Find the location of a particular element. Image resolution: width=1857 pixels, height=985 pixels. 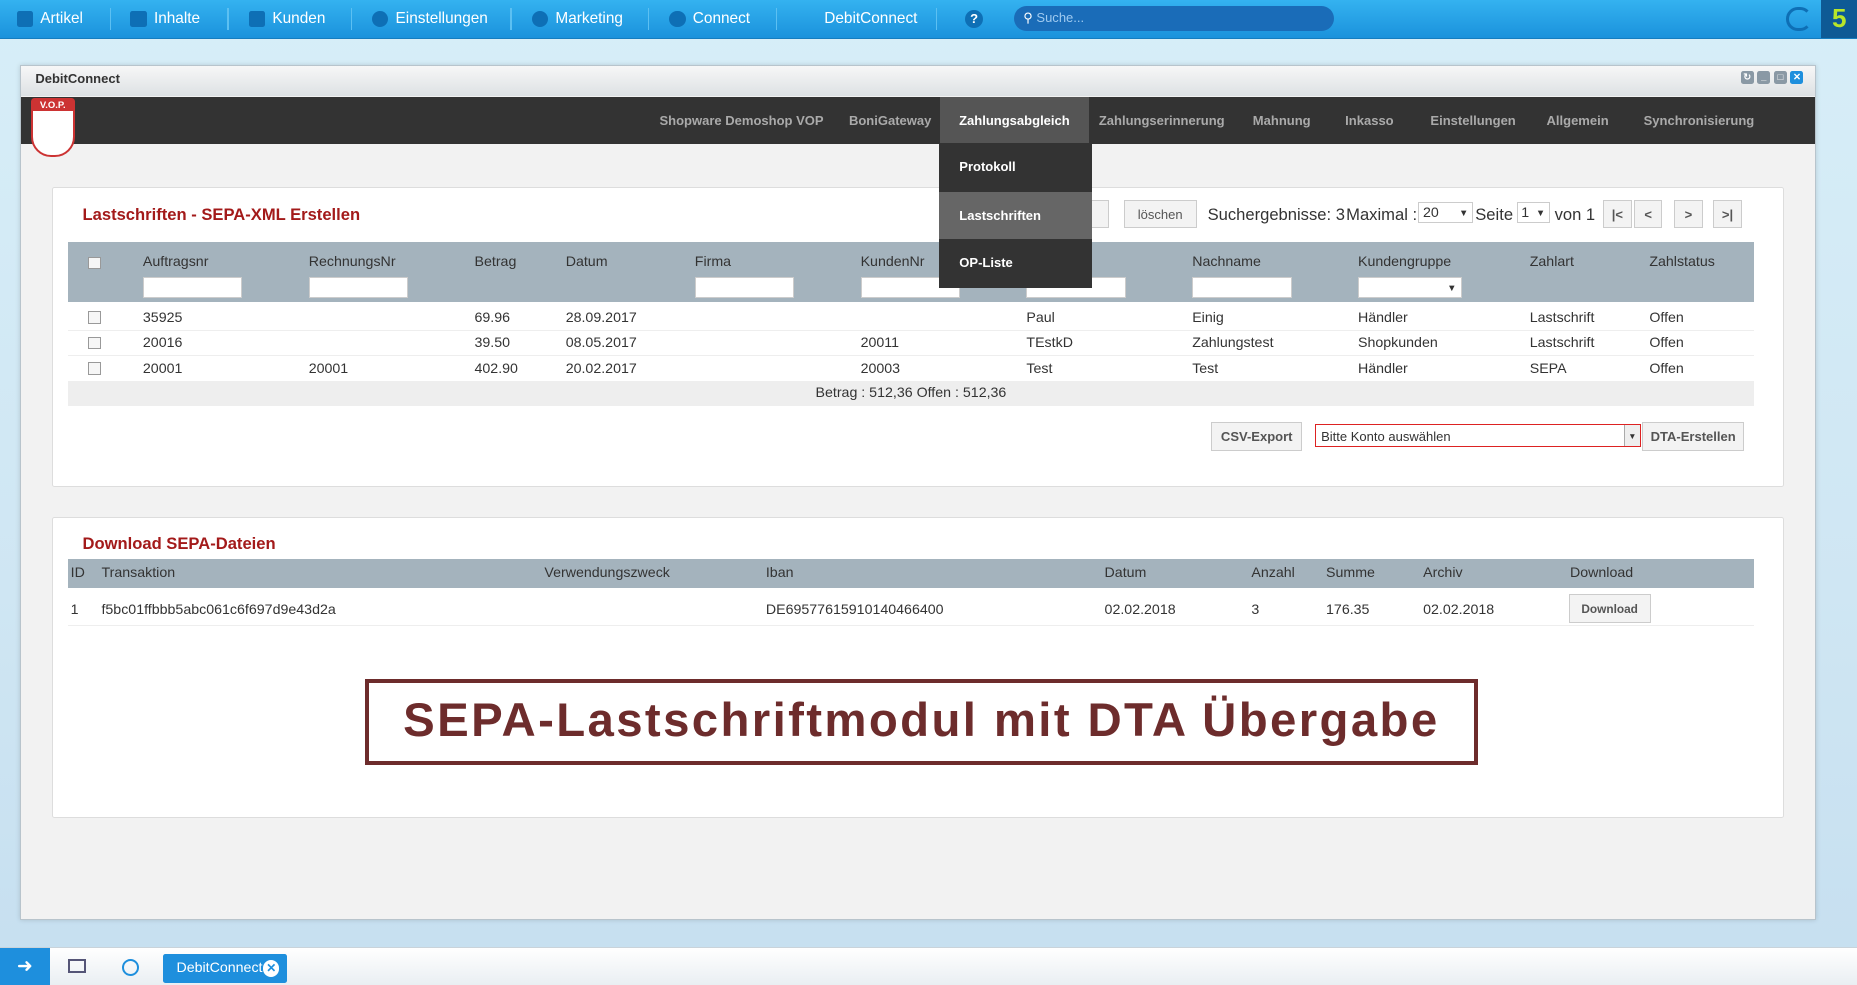

col-auftragsnr: Auftragsnr is located at coordinates (176, 262).